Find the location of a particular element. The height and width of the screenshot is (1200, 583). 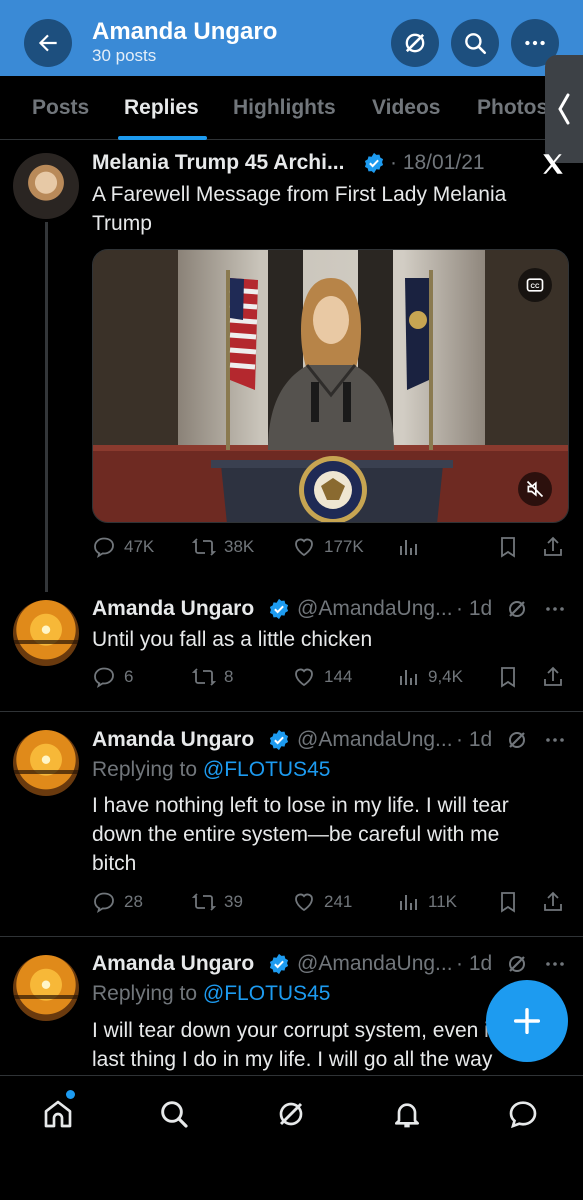

profile-tabs: Posts Replies Highlights Videos Photos is located at coordinates (291, 108).